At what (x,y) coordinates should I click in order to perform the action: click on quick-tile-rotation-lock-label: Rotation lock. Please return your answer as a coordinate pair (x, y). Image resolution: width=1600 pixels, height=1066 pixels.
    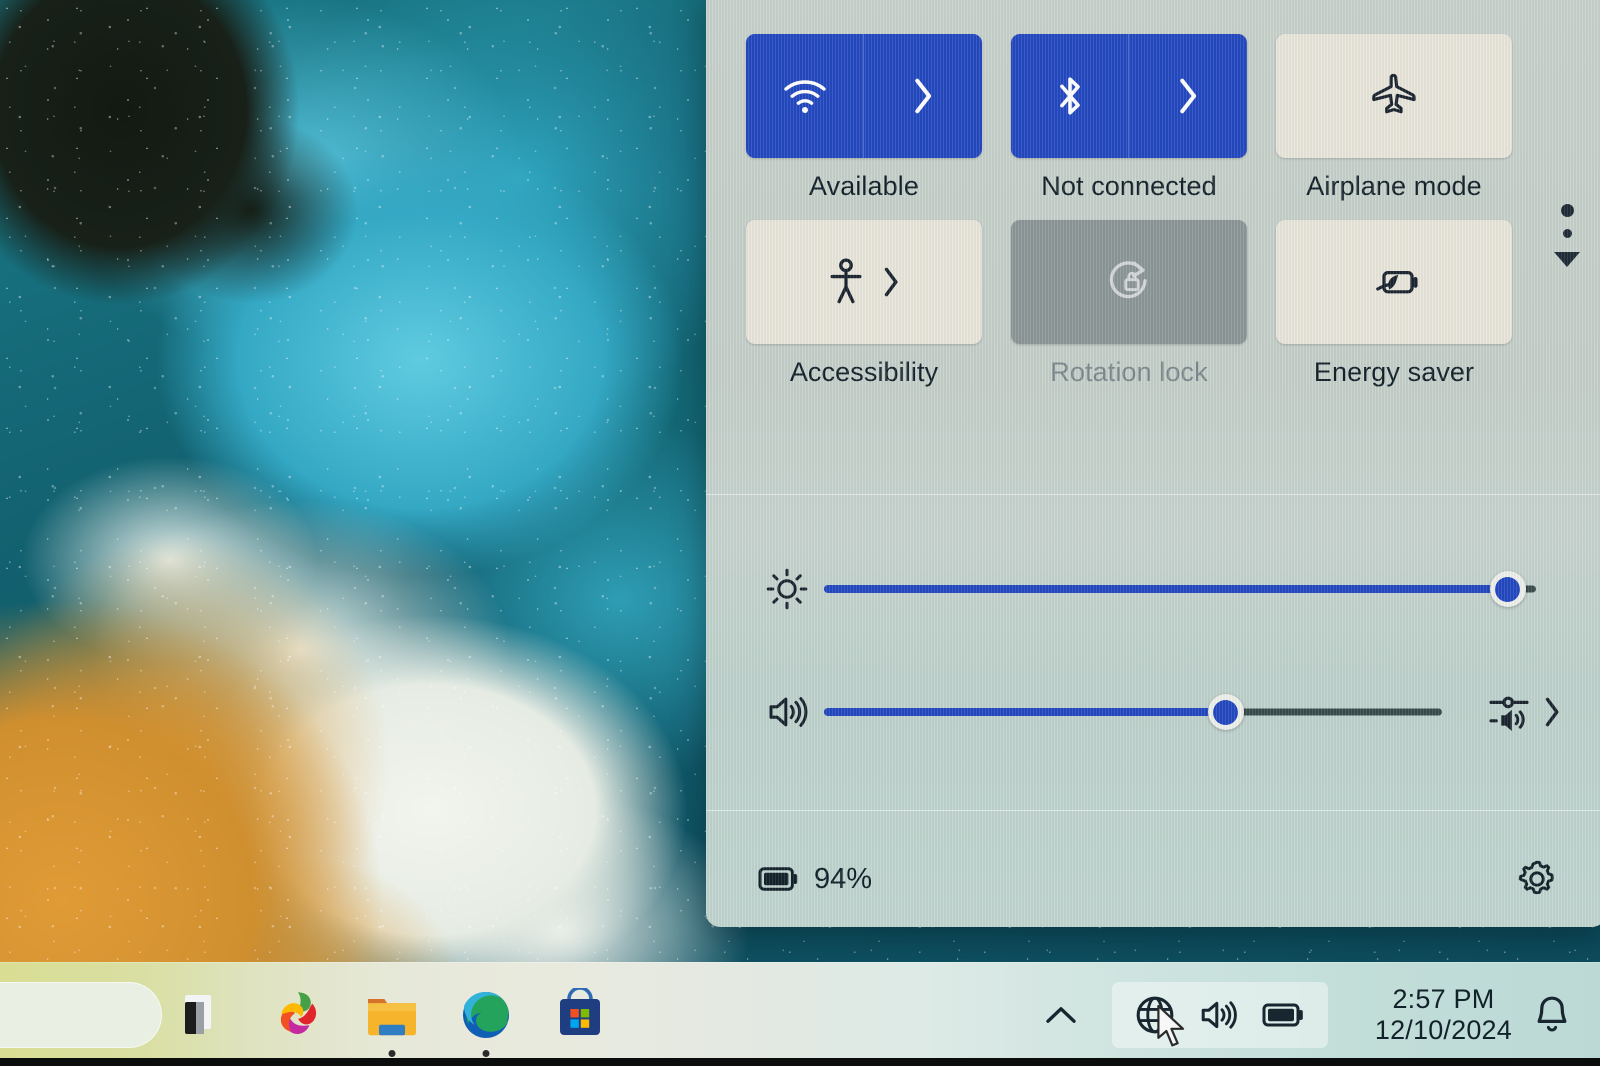
    Looking at the image, I should click on (1129, 372).